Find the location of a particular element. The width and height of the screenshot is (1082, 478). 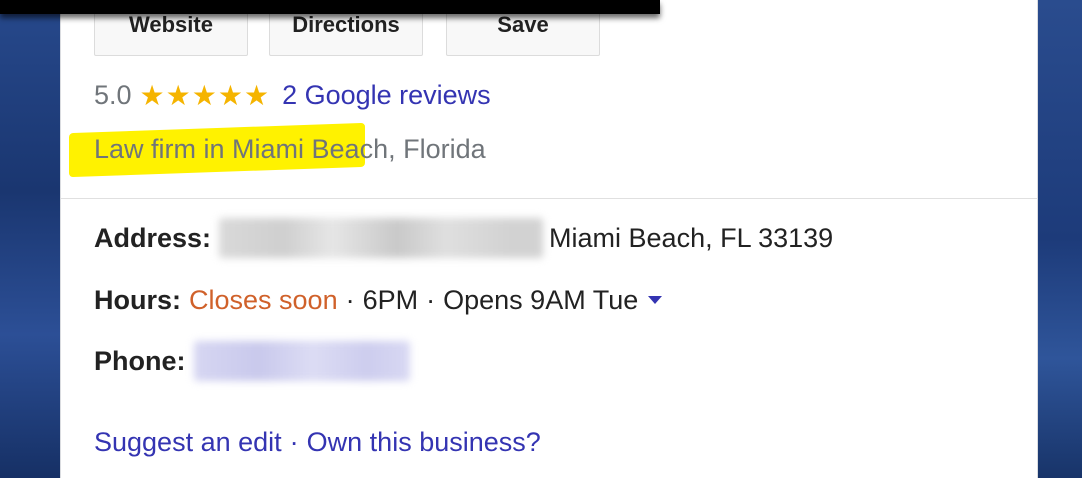

opens-time: Opens 9AM Tue is located at coordinates (540, 300).